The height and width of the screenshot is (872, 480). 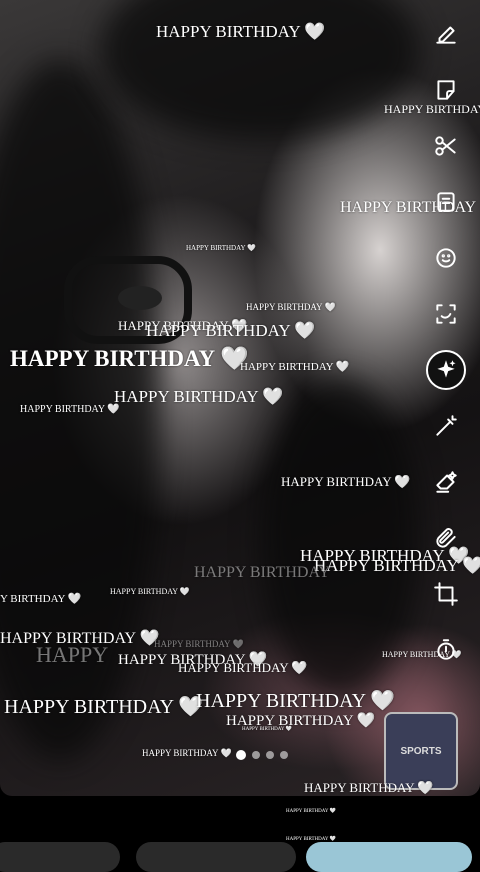 I want to click on emoji-effect-icon, so click(x=446, y=258).